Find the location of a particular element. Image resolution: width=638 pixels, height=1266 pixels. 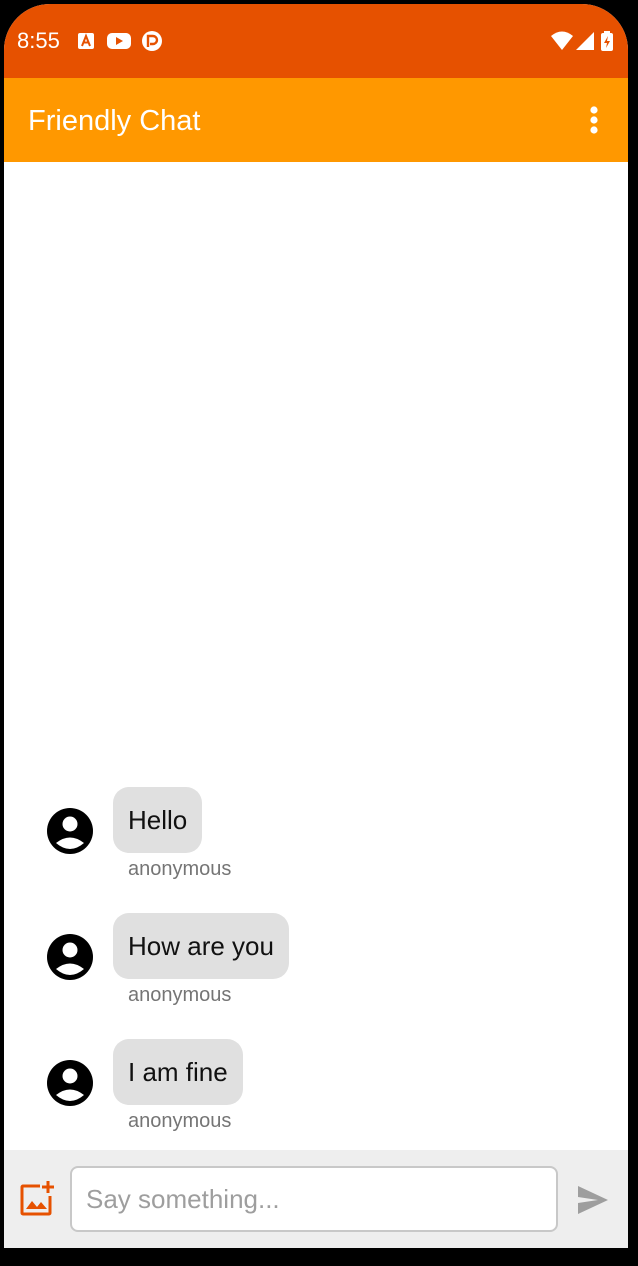

message-composer is located at coordinates (316, 1199).